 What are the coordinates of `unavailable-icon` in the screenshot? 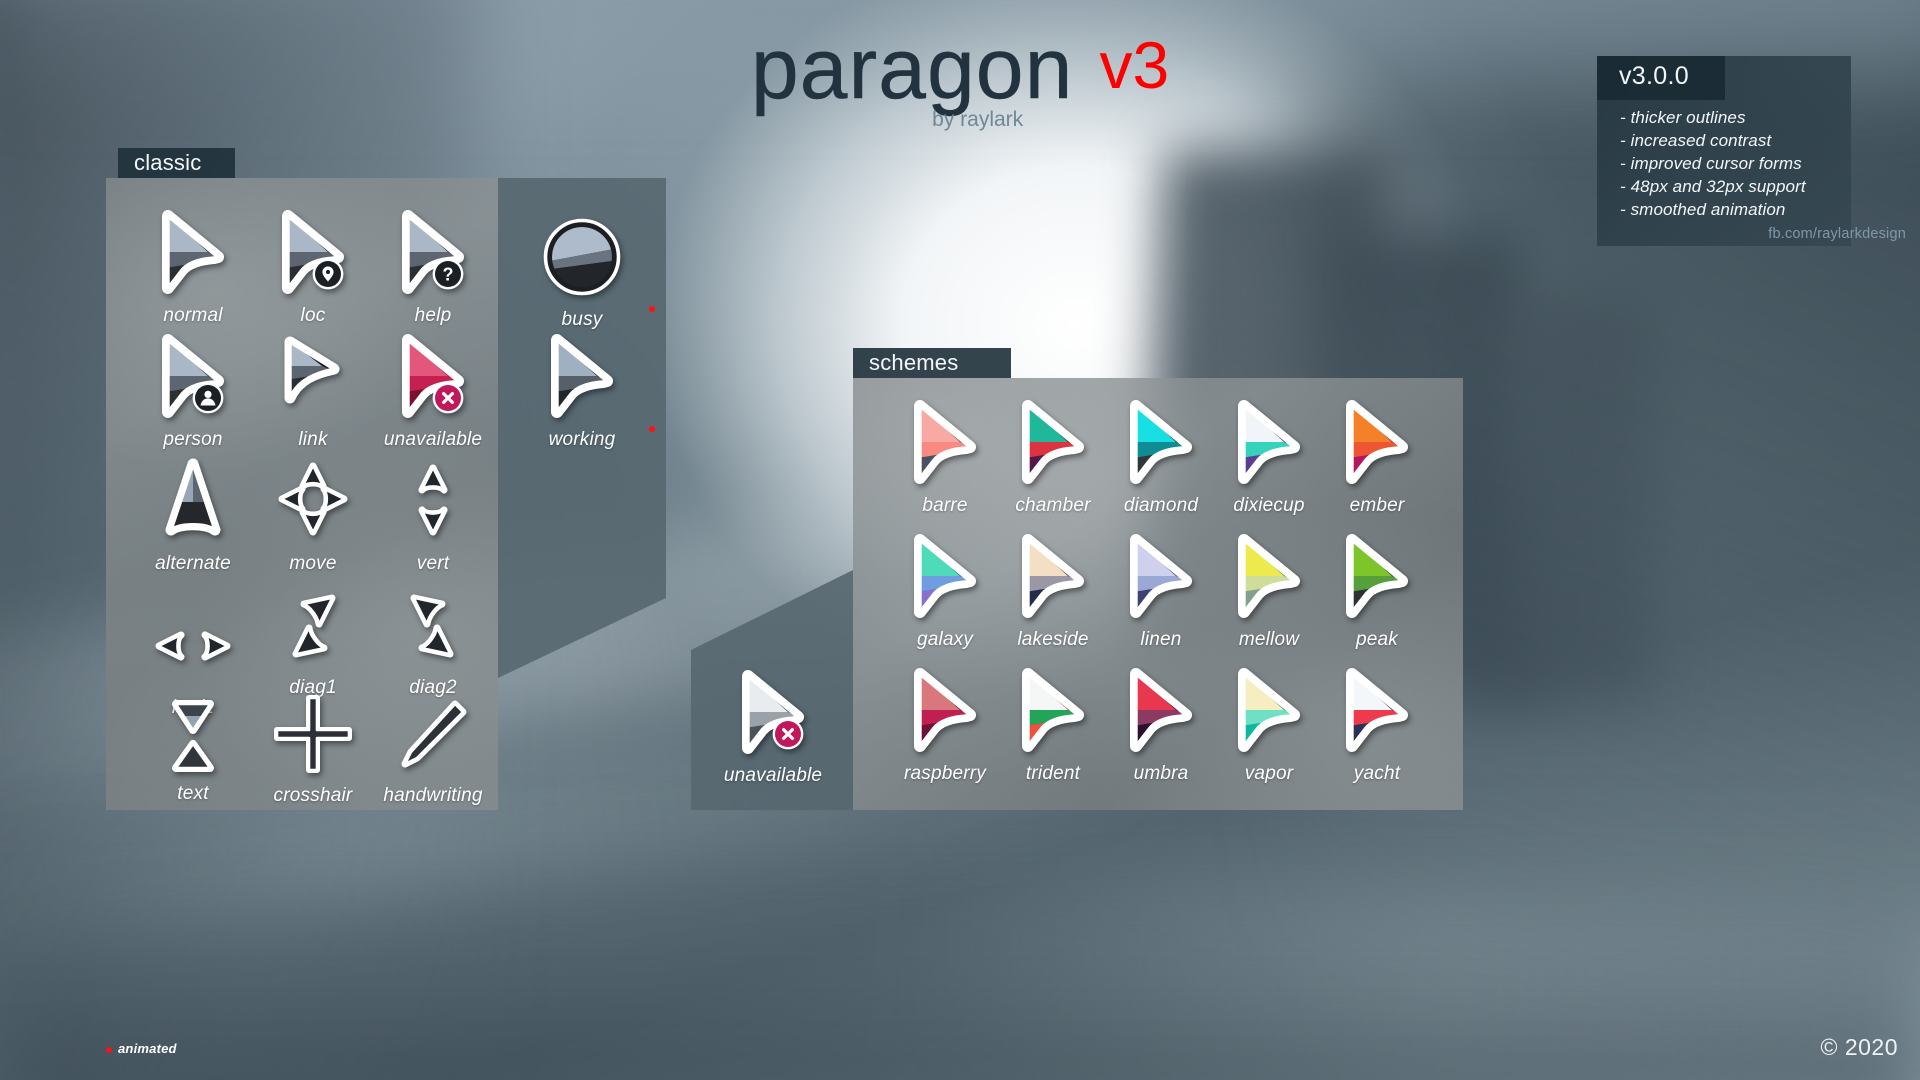 It's located at (433, 377).